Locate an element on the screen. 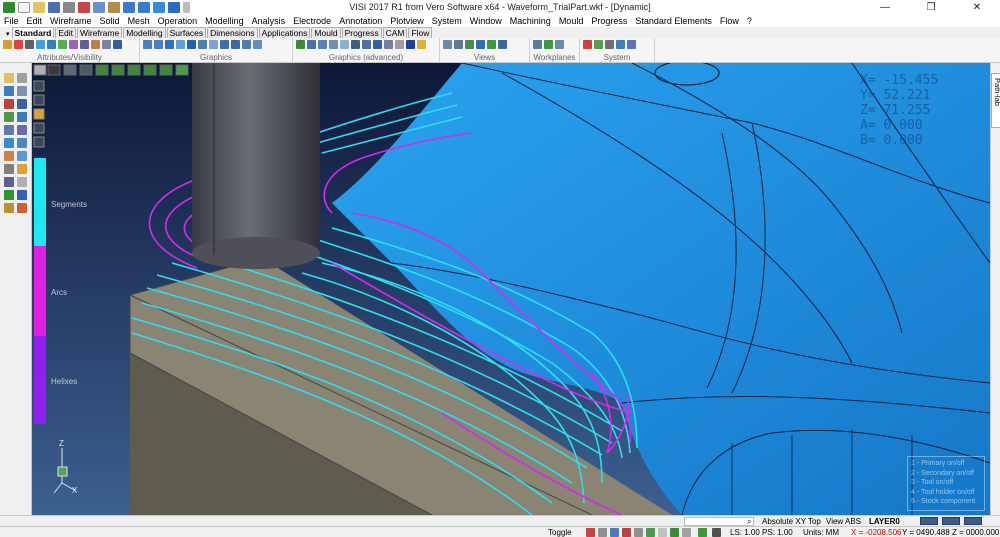 This screenshot has height=537, width=1000. section-icon is located at coordinates (224, 44).